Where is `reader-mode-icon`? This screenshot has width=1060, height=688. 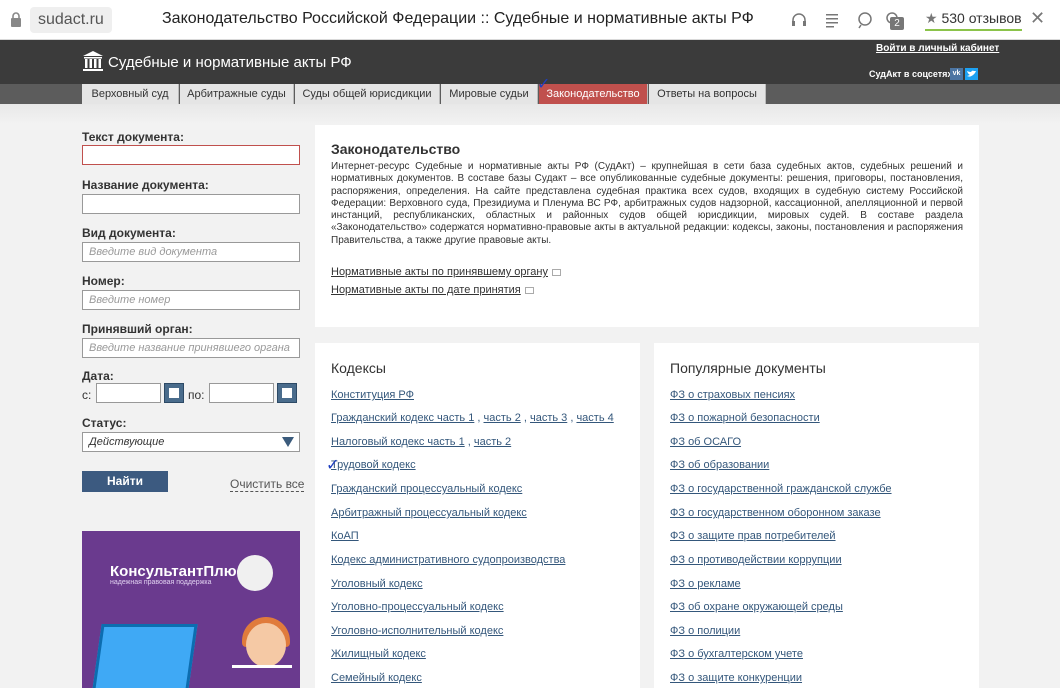
reader-mode-icon is located at coordinates (832, 20).